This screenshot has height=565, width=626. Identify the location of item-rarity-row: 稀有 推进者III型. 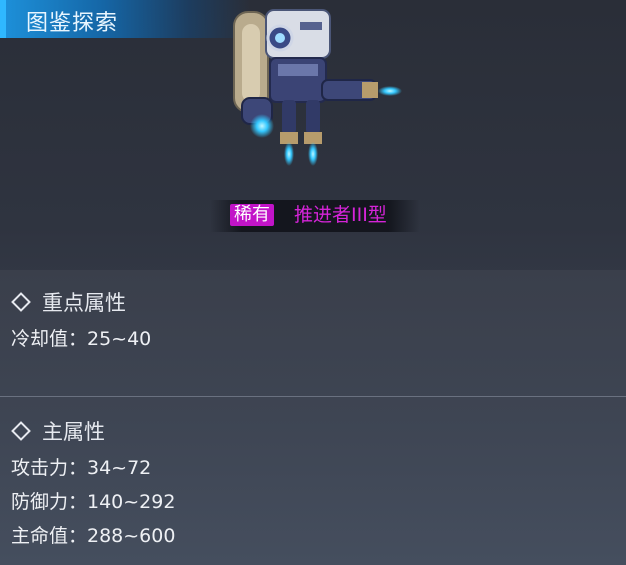
(315, 216).